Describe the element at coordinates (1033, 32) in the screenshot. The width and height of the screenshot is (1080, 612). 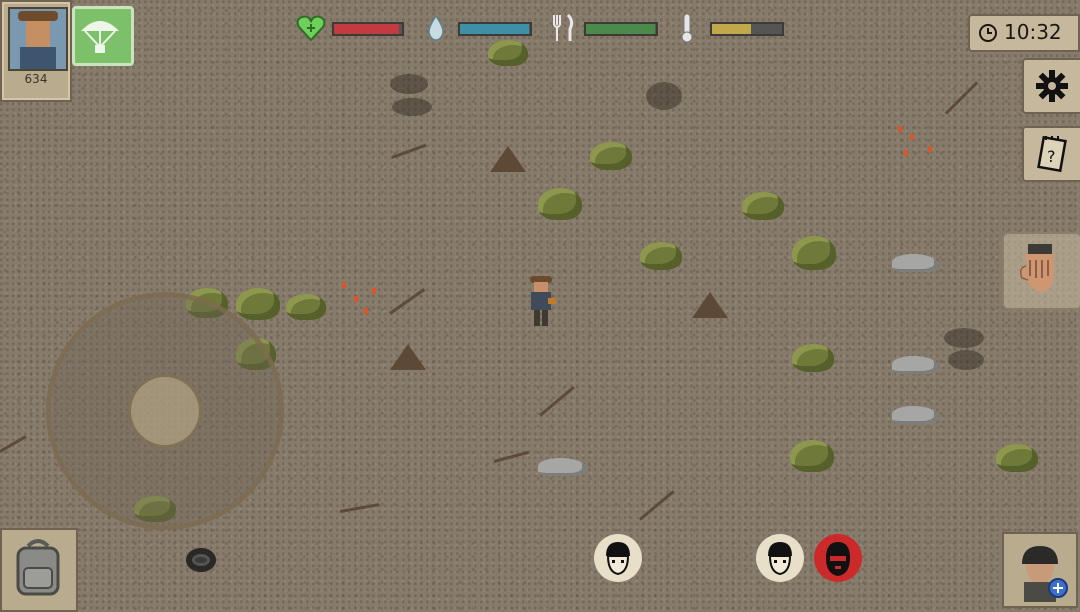
I see `clock-time: 10:32` at that location.